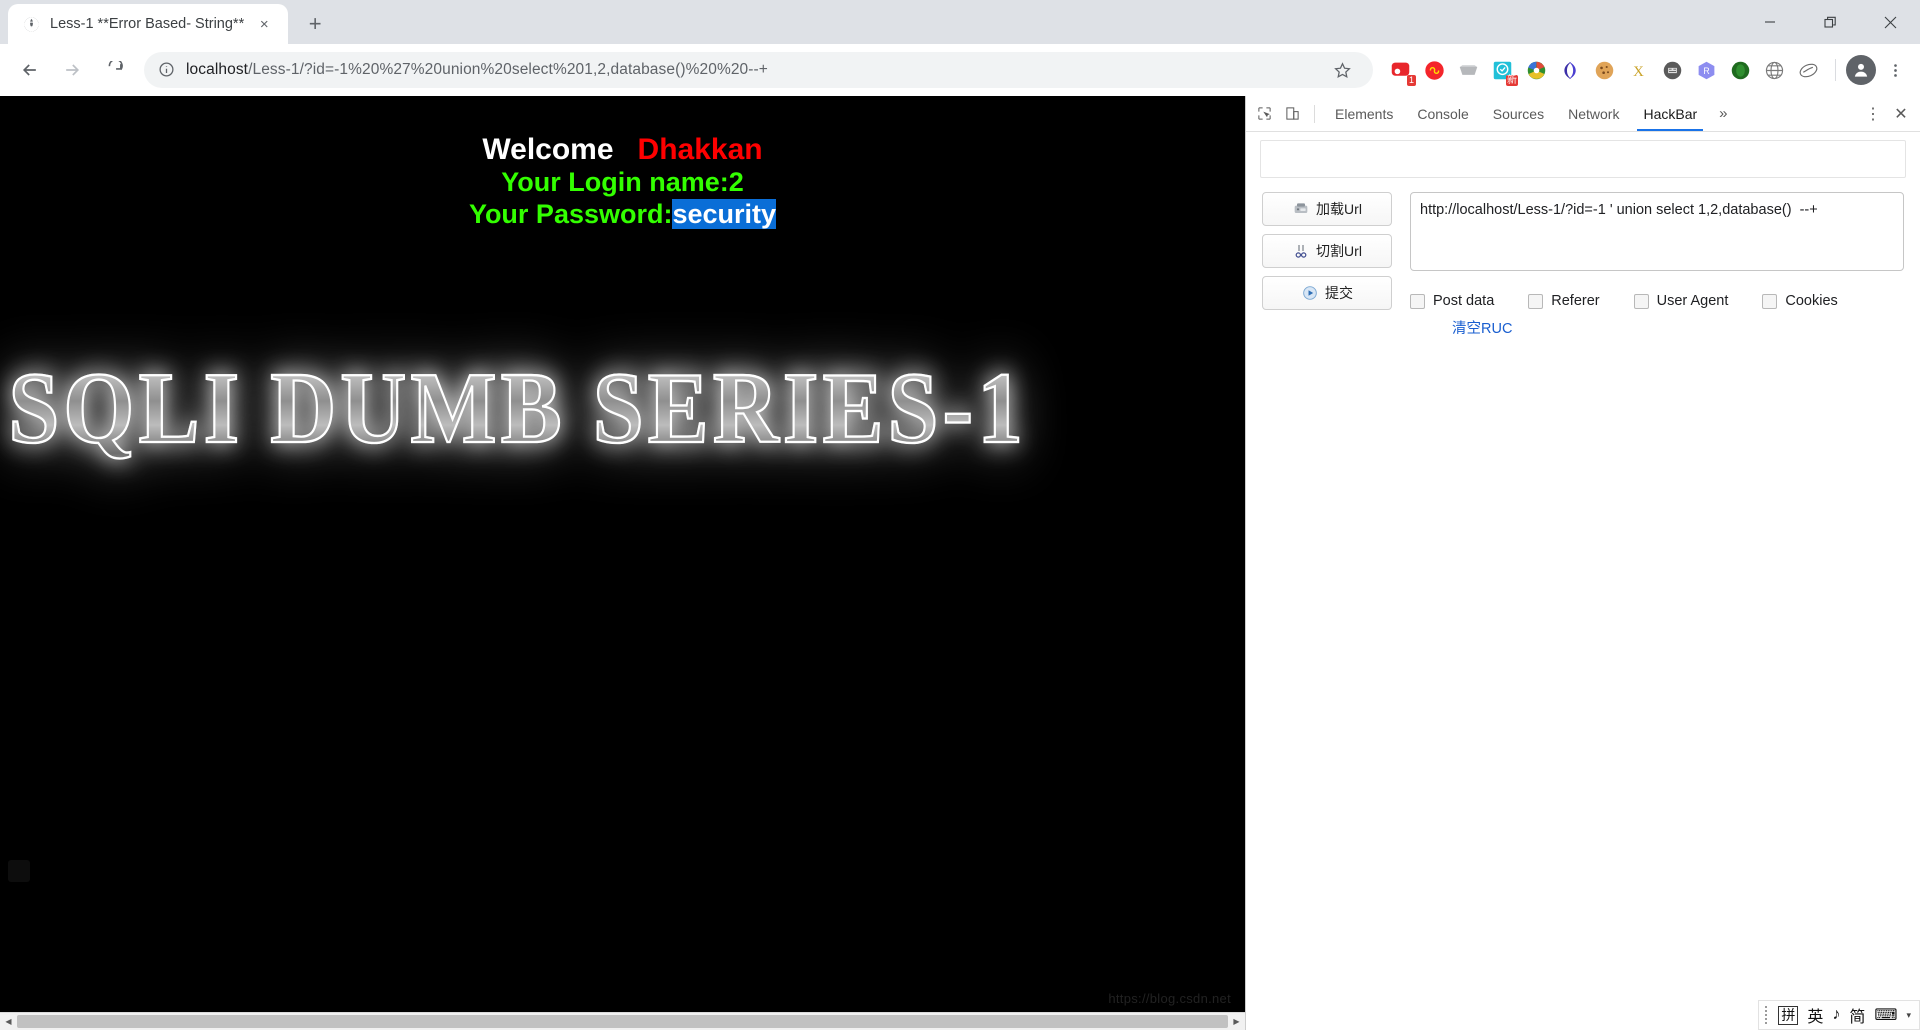 This screenshot has width=1920, height=1030. I want to click on devtools-tab-elements: Elements, so click(1364, 114).